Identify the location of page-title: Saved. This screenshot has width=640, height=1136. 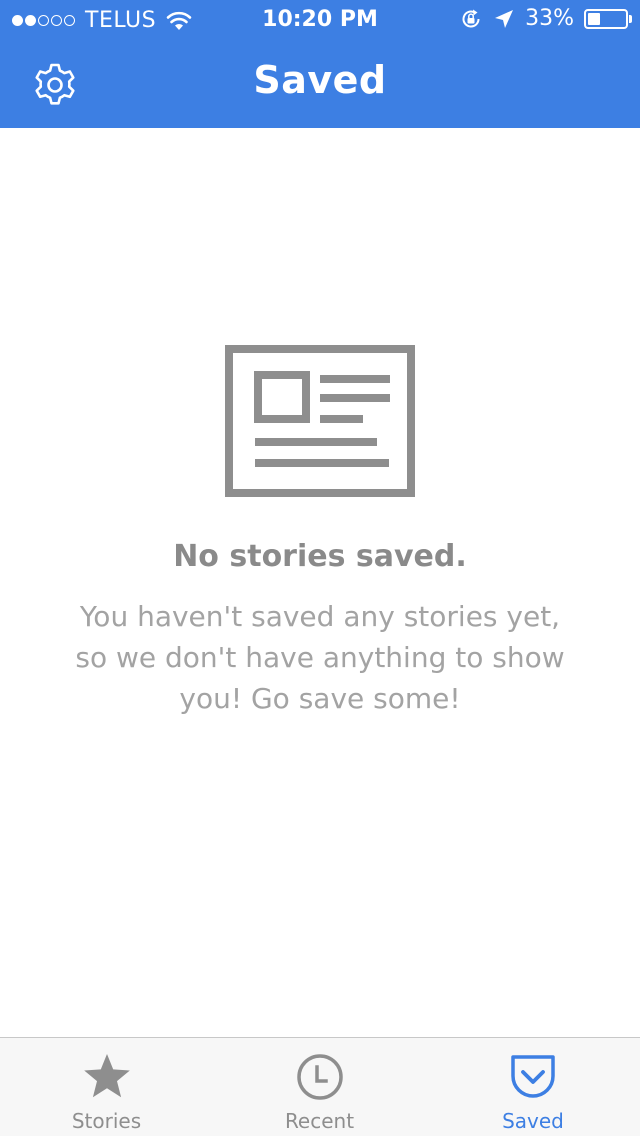
(320, 80).